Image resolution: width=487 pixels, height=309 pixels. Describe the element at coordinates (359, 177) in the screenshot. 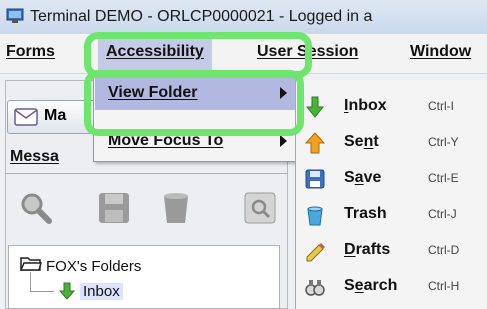

I see `submenu-label-mnemonic: a` at that location.